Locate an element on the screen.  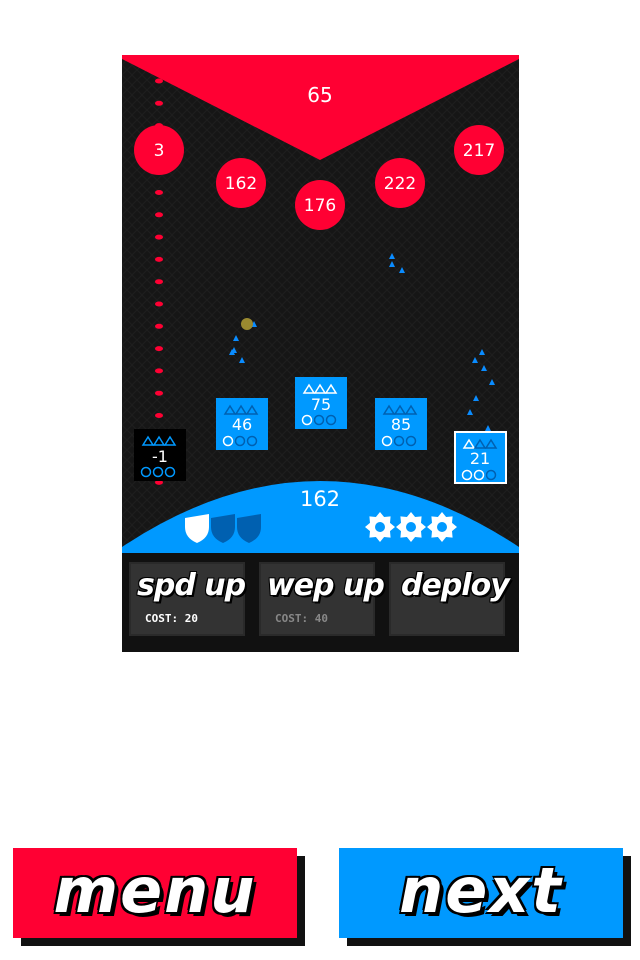
enemy-unit-hp: 217 is located at coordinates (479, 151).